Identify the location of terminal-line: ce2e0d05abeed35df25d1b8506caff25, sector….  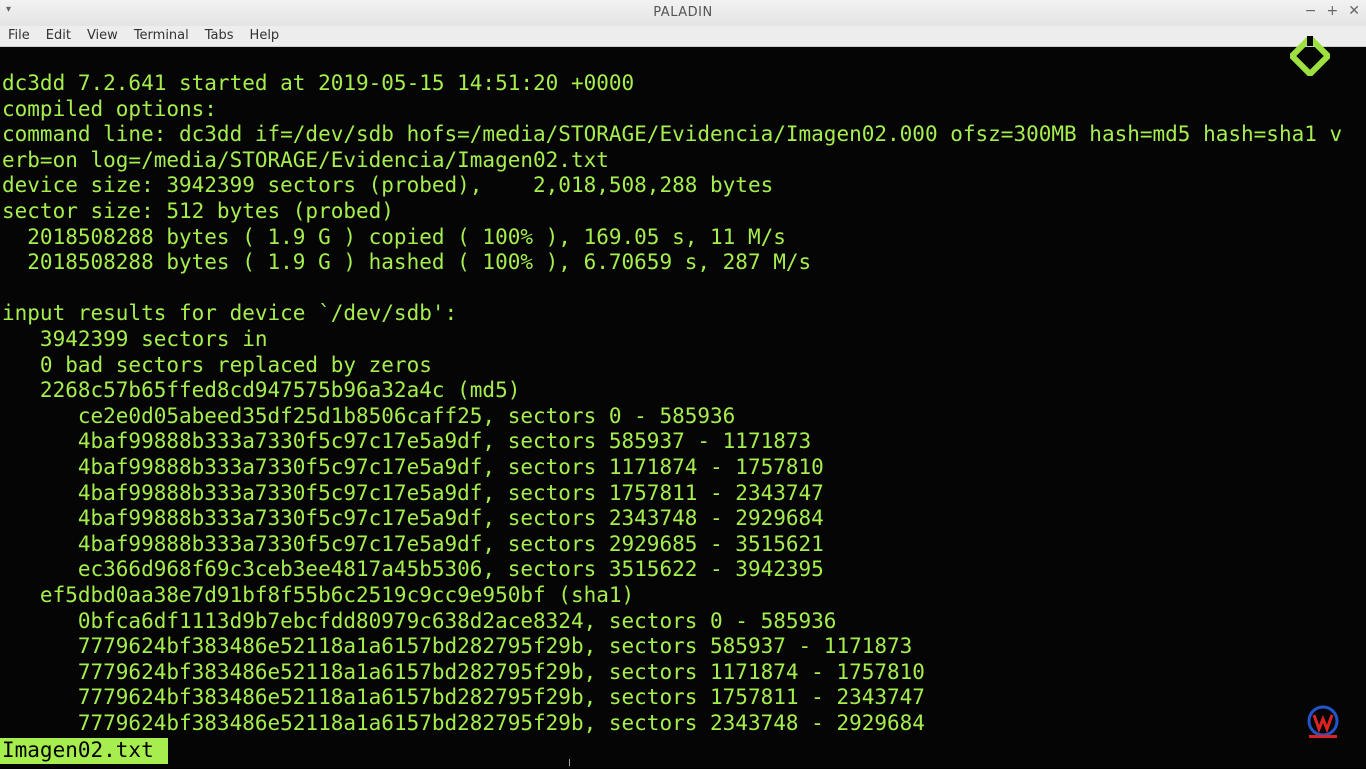
(369, 415).